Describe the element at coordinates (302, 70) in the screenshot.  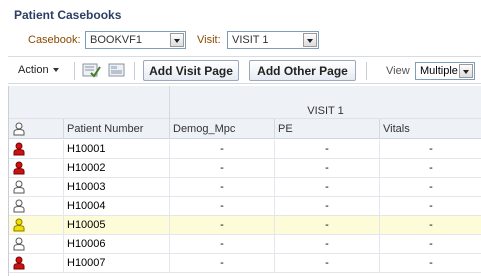
I see `add-other-page-button: Add Other Page` at that location.